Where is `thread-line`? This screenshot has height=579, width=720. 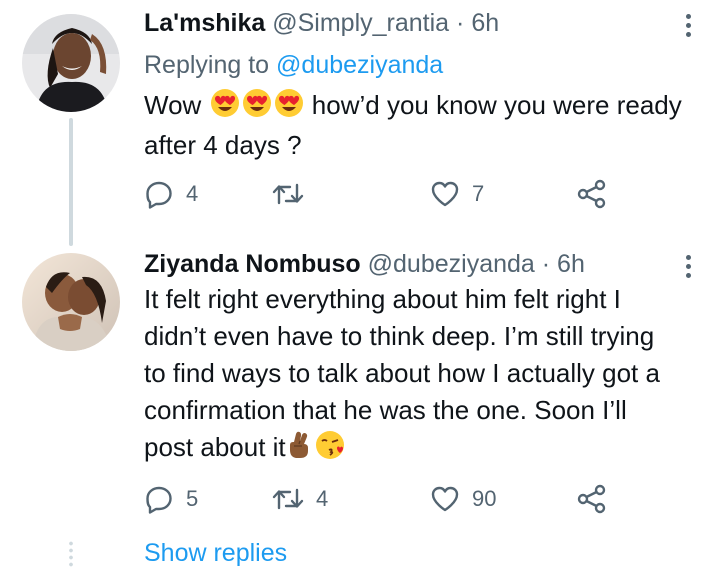
thread-line is located at coordinates (71, 182).